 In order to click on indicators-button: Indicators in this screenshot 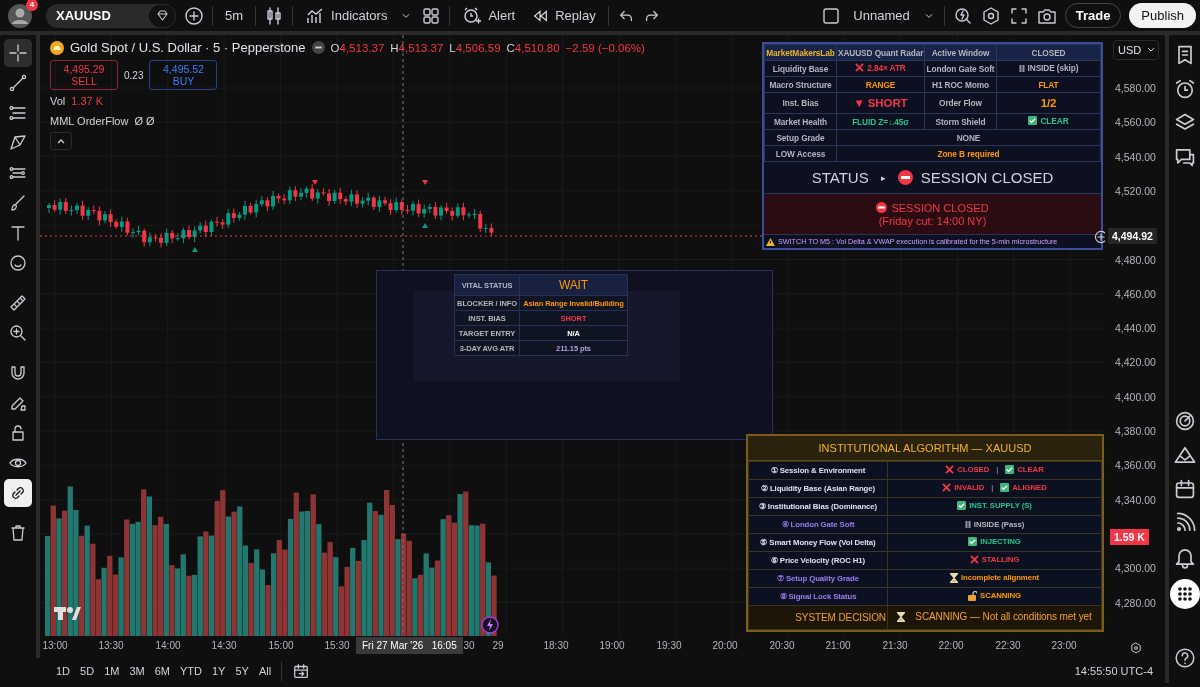, I will do `click(346, 15)`.